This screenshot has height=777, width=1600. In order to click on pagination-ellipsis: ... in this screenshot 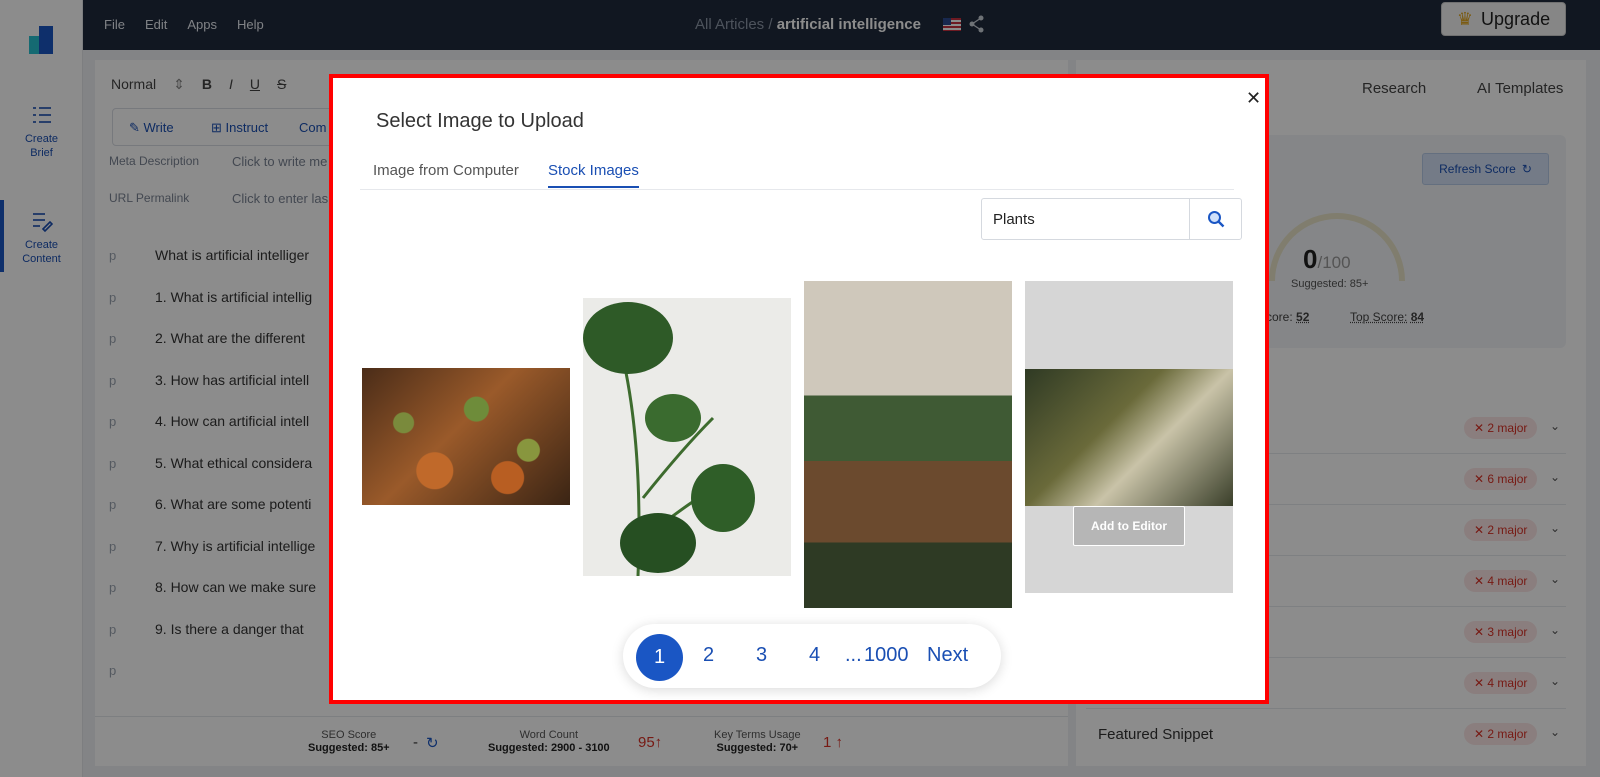, I will do `click(853, 655)`.